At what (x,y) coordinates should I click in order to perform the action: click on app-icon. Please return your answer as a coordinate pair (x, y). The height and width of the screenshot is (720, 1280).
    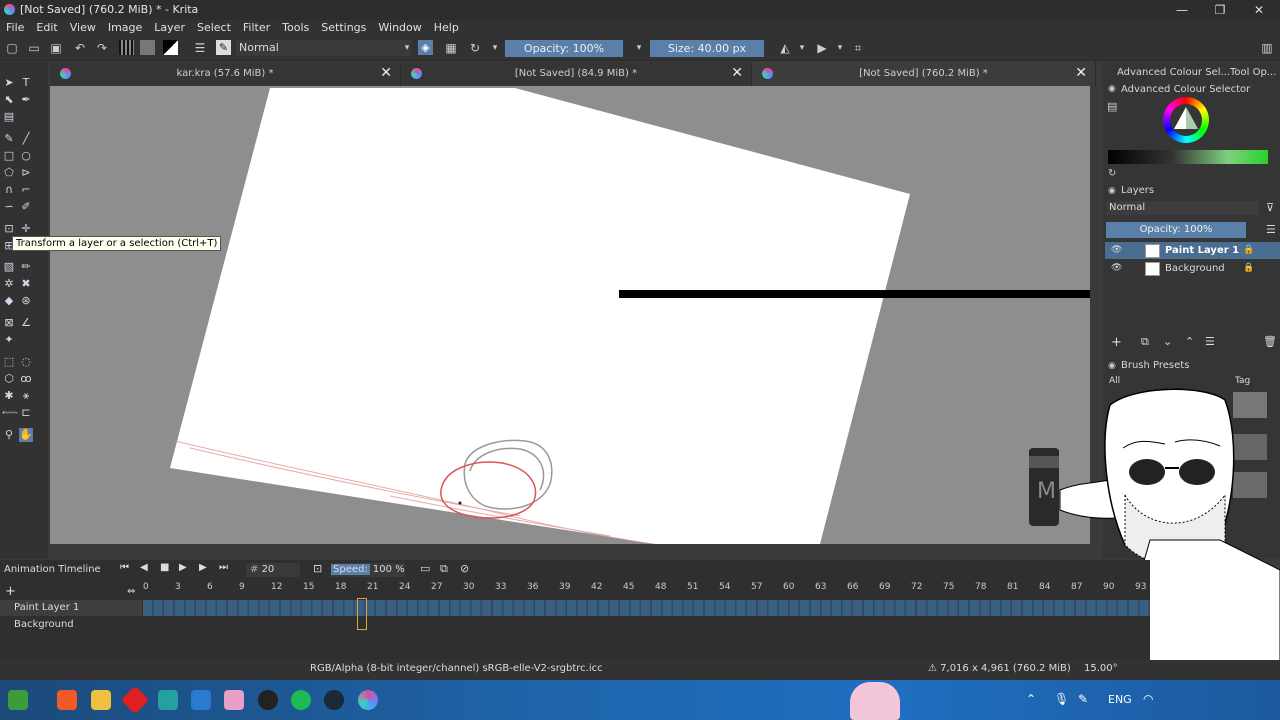
    Looking at the image, I should click on (234, 700).